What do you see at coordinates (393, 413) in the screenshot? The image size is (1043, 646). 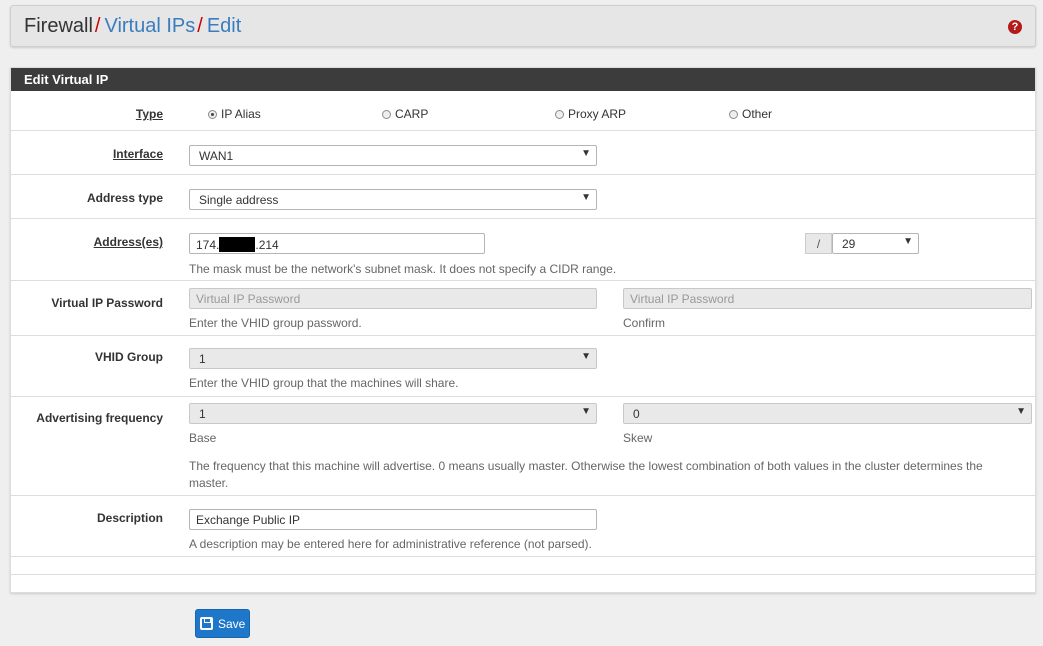 I see `advertising-base-select: 1 ▼` at bounding box center [393, 413].